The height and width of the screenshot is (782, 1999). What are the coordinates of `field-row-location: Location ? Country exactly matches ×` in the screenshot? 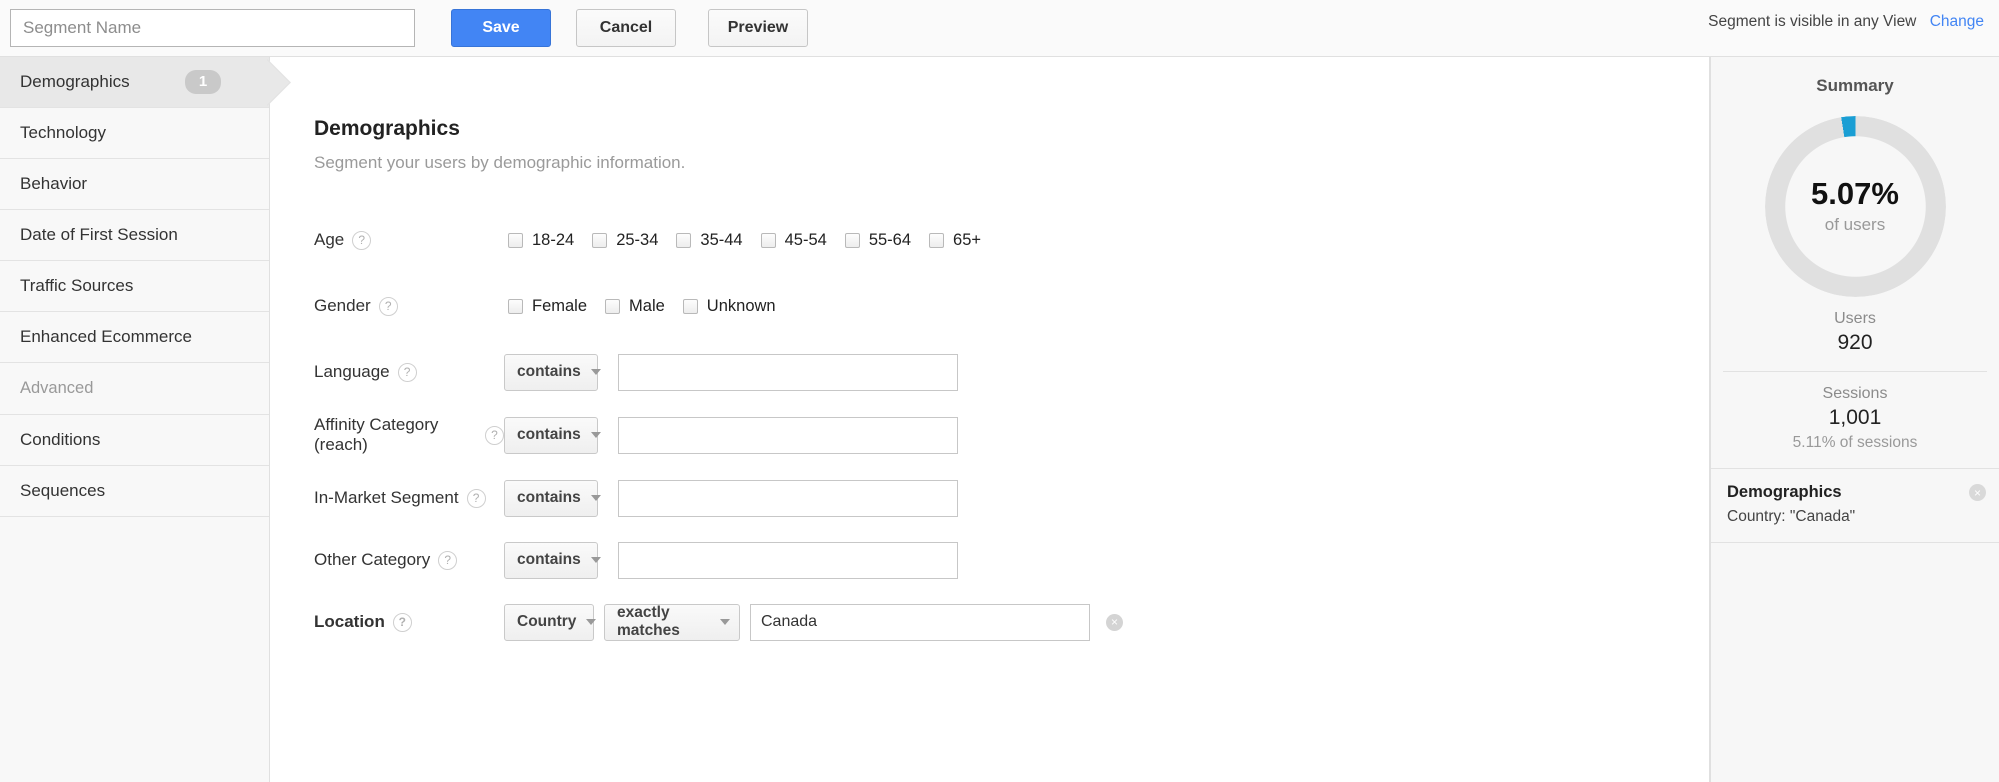 It's located at (1011, 622).